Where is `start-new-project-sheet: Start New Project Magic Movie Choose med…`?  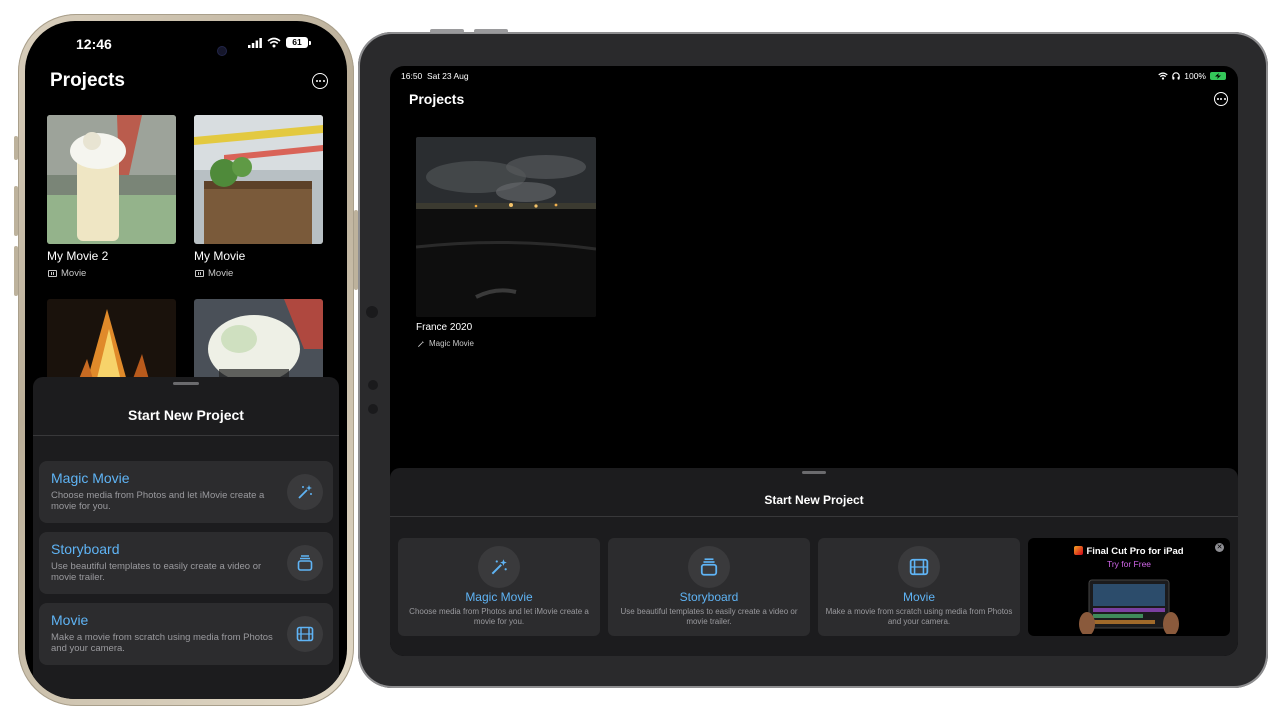 start-new-project-sheet: Start New Project Magic Movie Choose med… is located at coordinates (186, 538).